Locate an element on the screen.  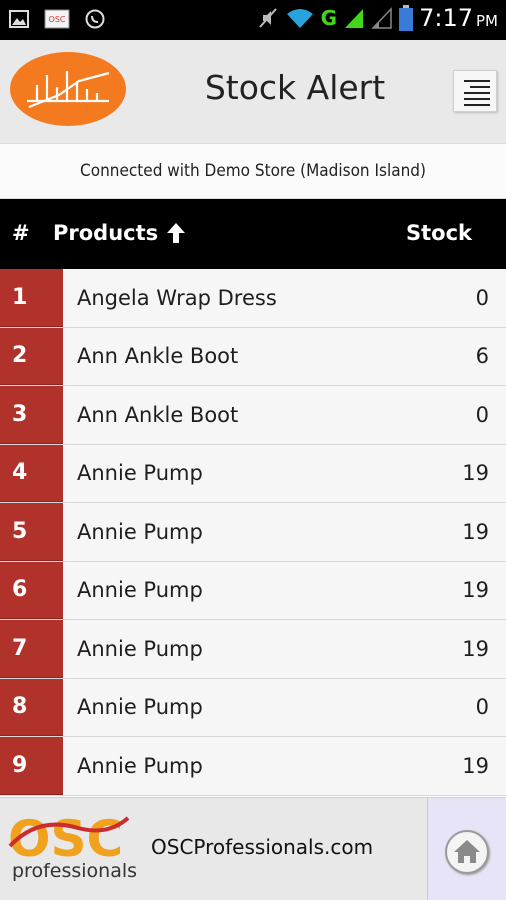
row-number: 9 is located at coordinates (31, 766).